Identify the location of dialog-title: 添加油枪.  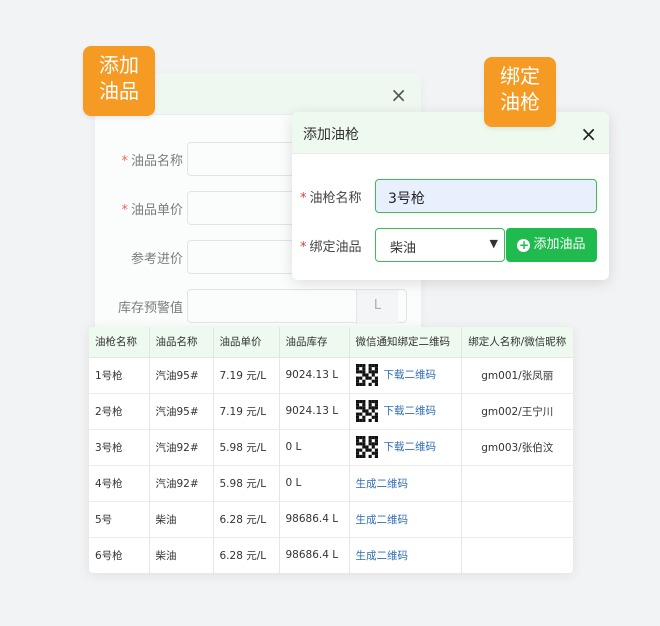
(331, 135).